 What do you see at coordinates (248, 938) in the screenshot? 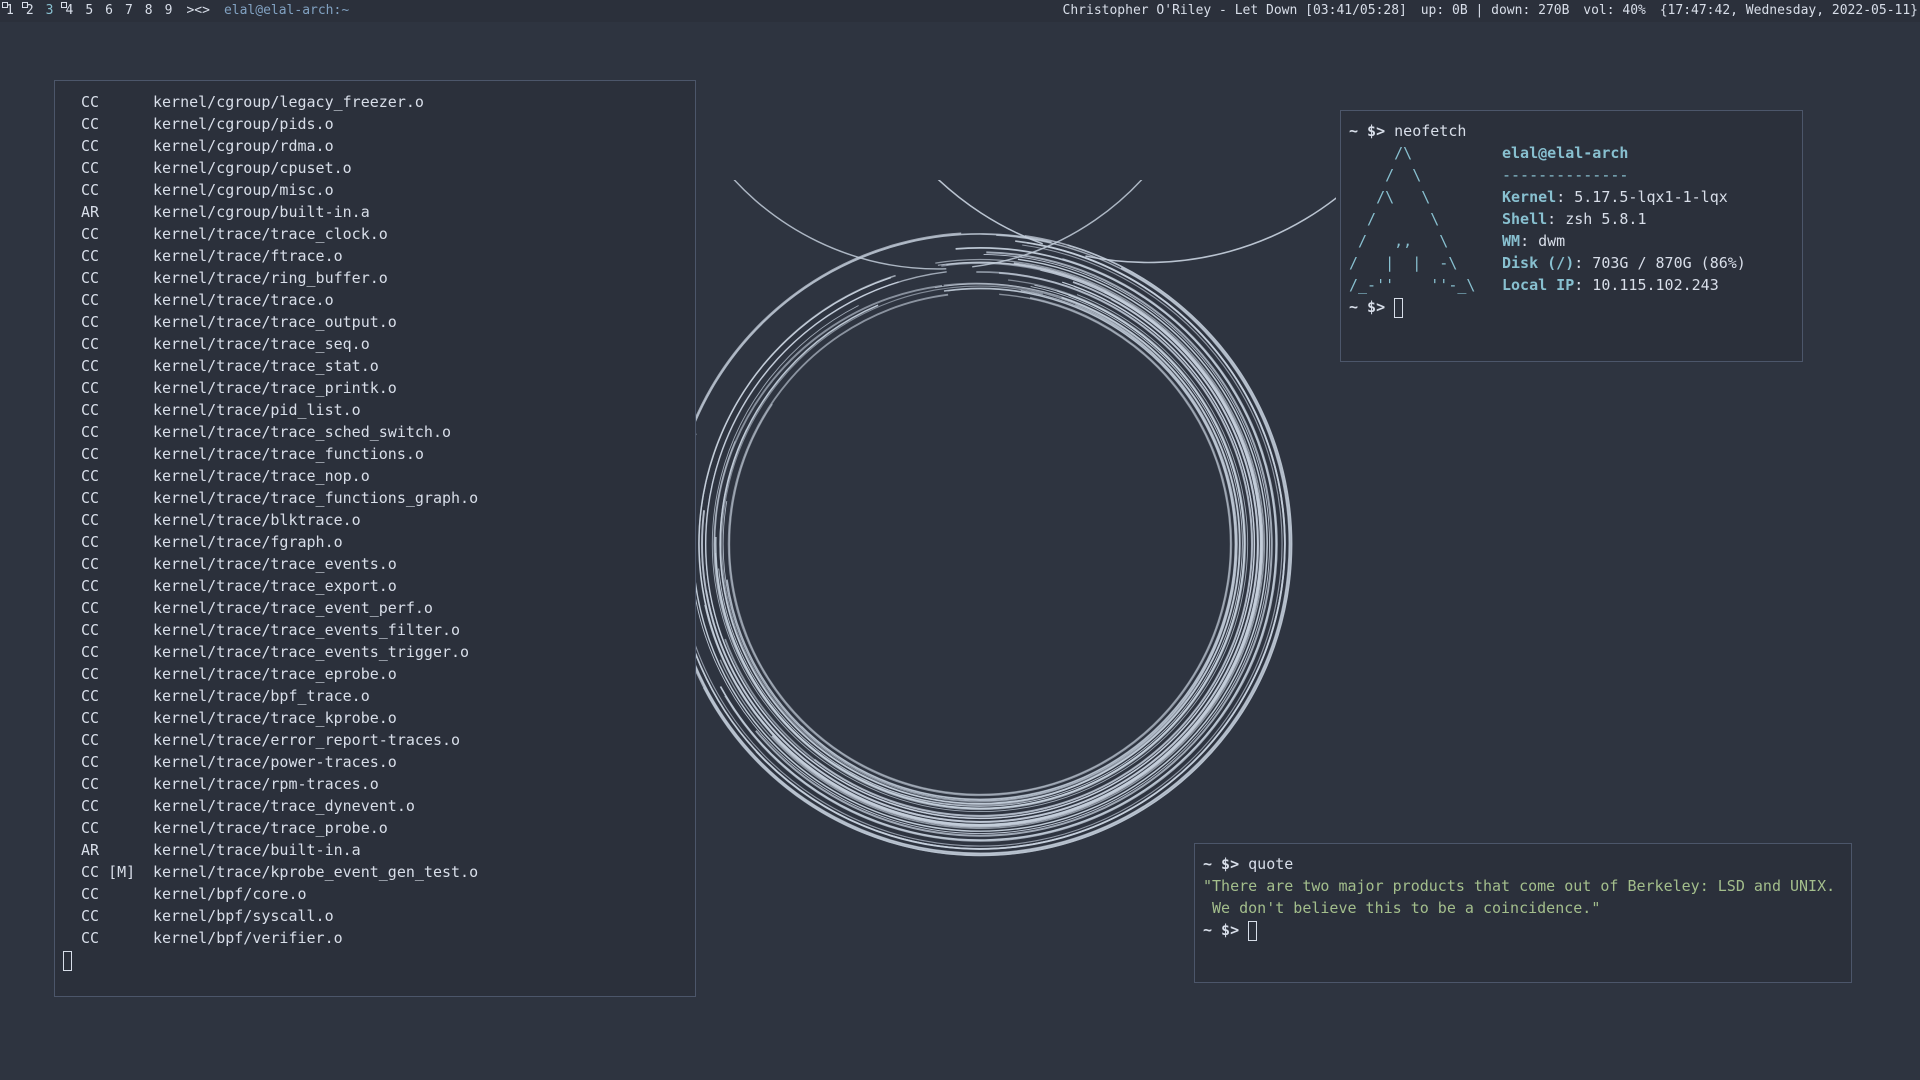
I see `build-object-path: kernel/bpf/verifier.o` at bounding box center [248, 938].